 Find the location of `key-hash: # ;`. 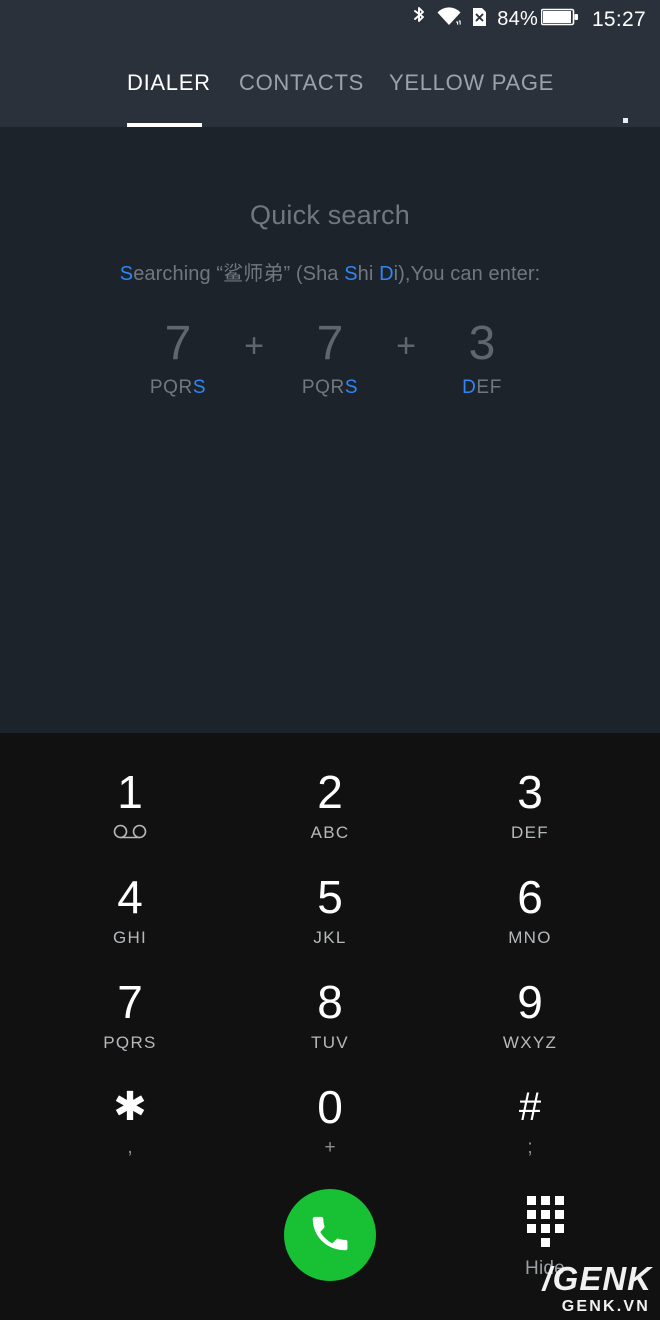

key-hash: # ; is located at coordinates (530, 1119).